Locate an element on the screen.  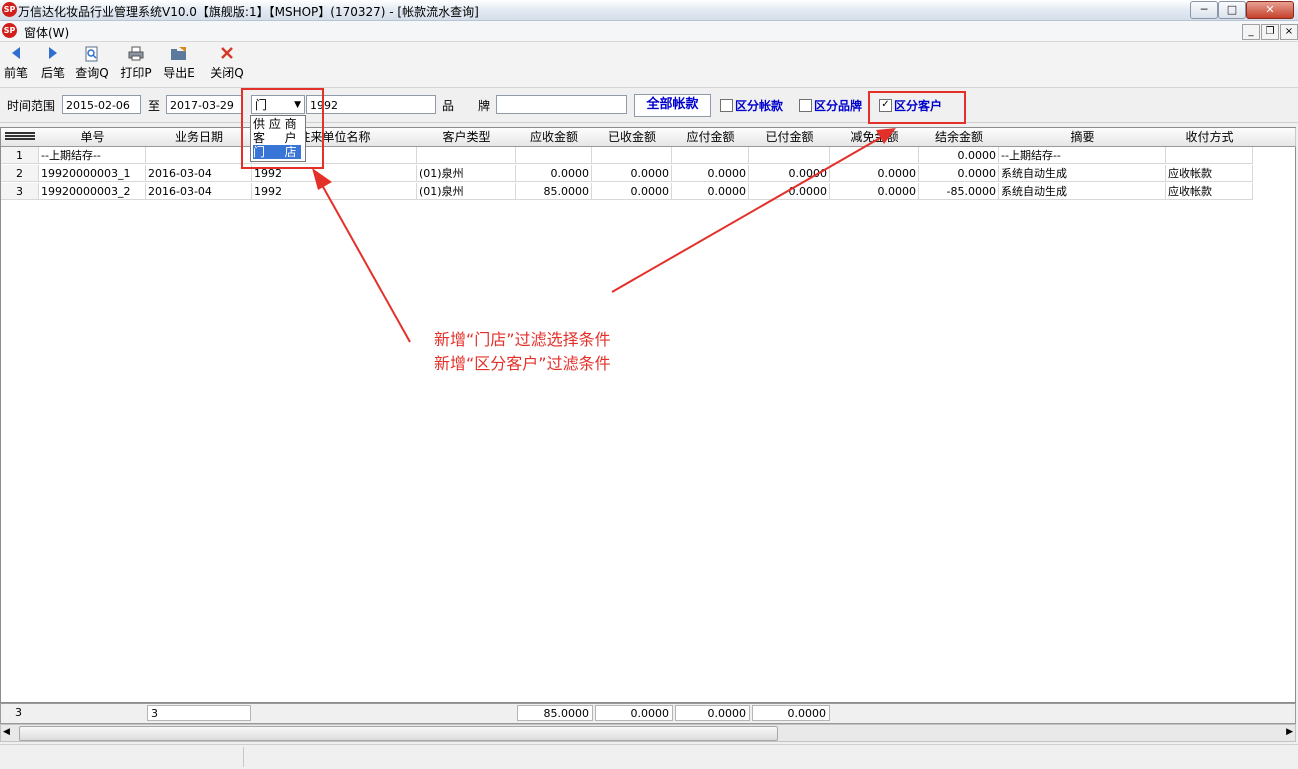
annotation-note-line1: 新增“门店”过滤选择条件 is located at coordinates (522, 339).